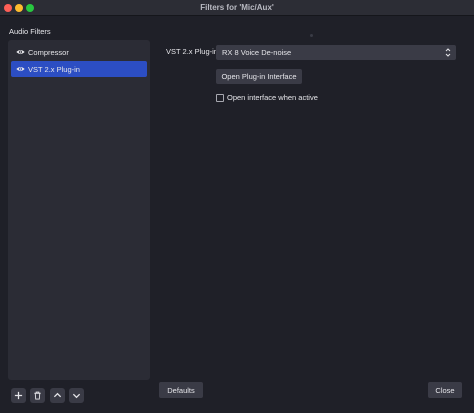 Image resolution: width=474 pixels, height=413 pixels. I want to click on select-arrows-icon, so click(448, 52).